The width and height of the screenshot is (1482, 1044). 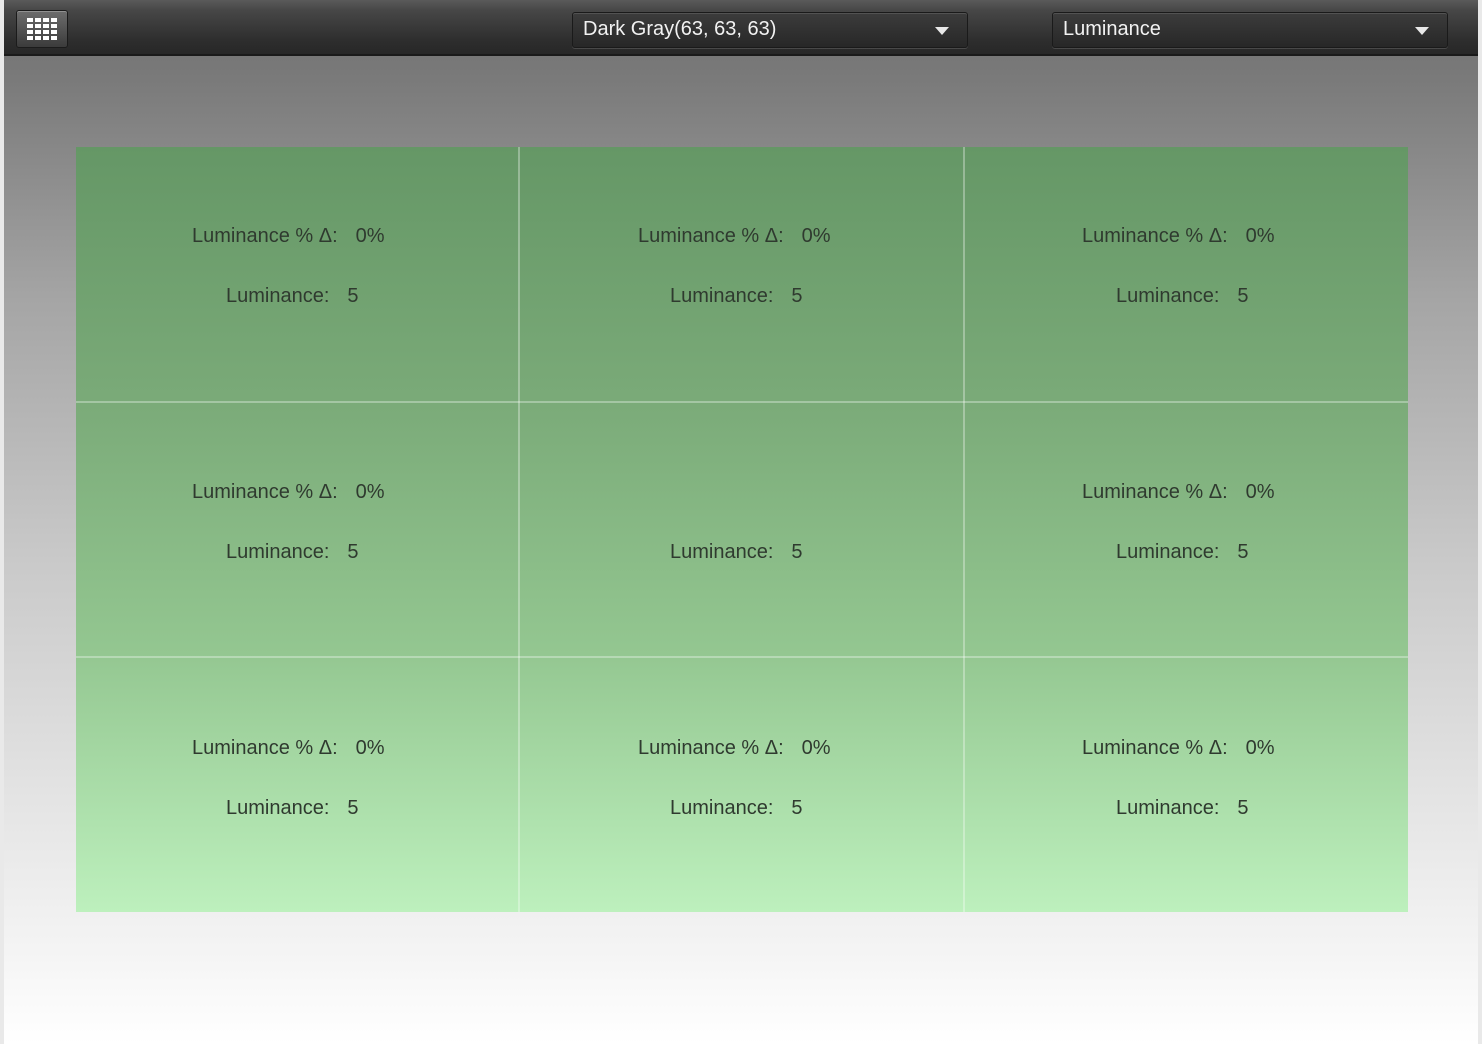 What do you see at coordinates (1250, 30) in the screenshot?
I see `measurement-mode-dropdown: Luminance` at bounding box center [1250, 30].